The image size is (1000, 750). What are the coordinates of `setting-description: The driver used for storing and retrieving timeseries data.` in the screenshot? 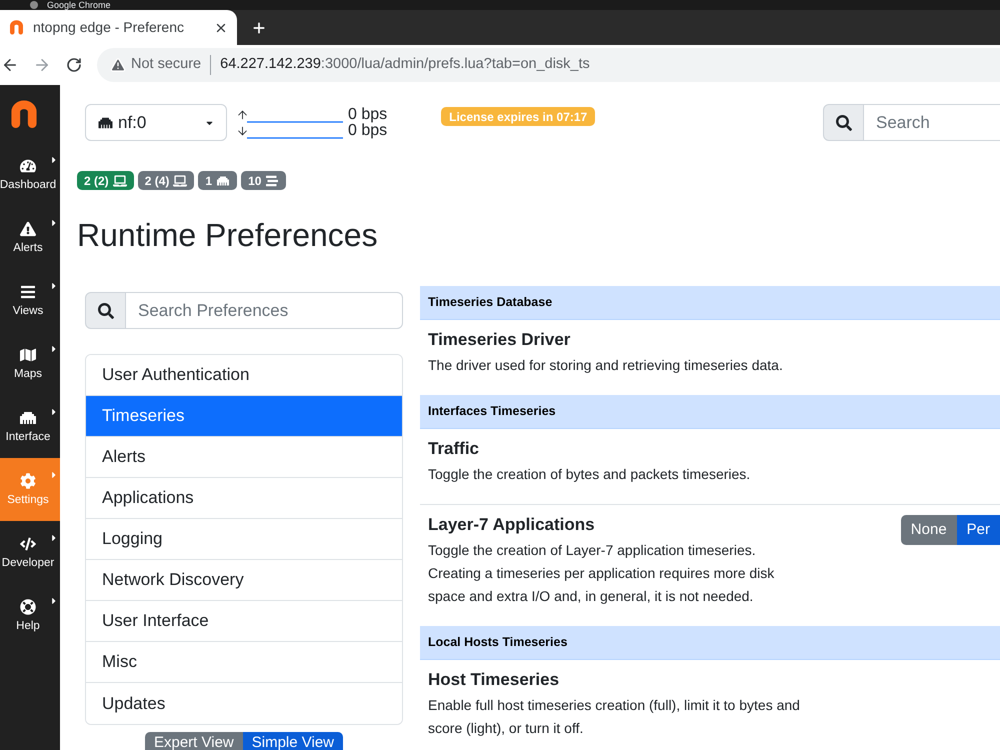 It's located at (606, 365).